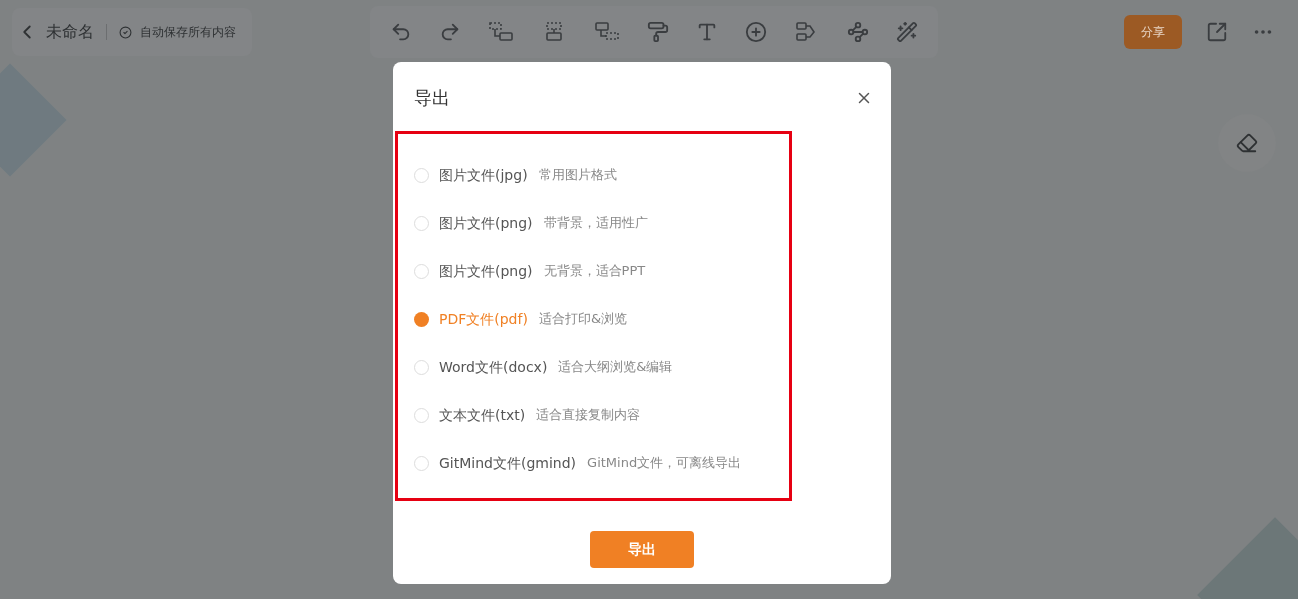 This screenshot has width=1298, height=599. Describe the element at coordinates (907, 32) in the screenshot. I see `magic-wand-icon` at that location.